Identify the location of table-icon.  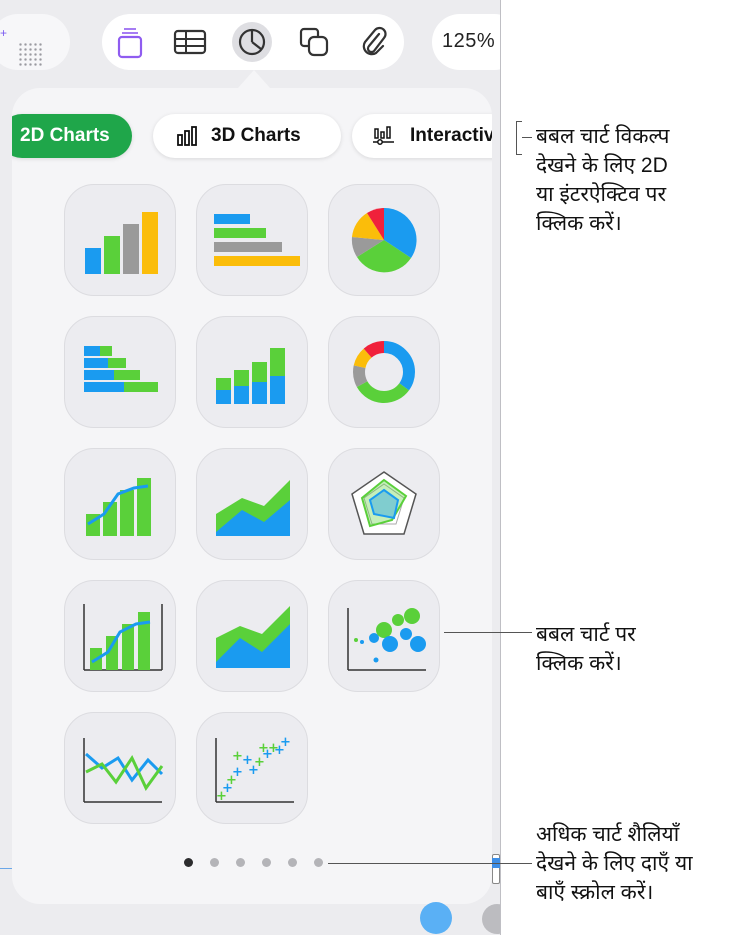
(190, 42).